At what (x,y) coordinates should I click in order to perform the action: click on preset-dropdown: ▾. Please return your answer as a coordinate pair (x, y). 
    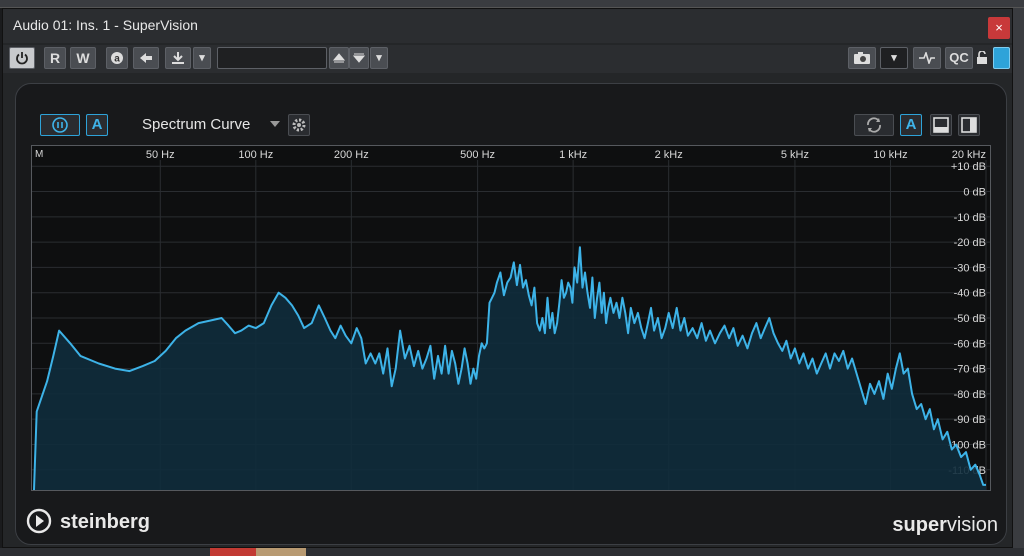
    Looking at the image, I should click on (379, 58).